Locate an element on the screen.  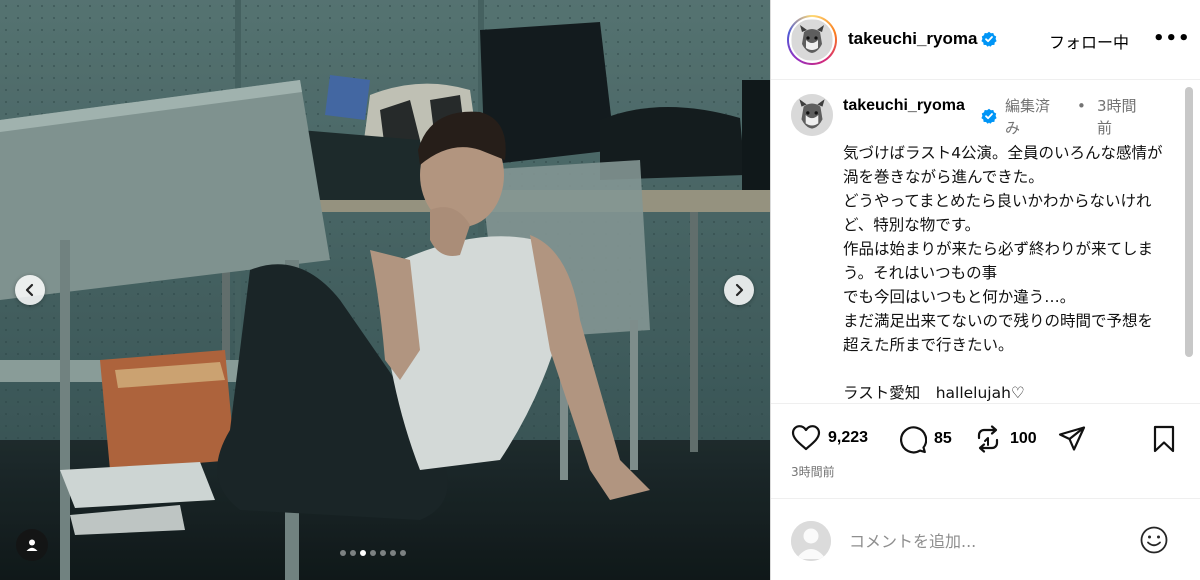
emoji-picker-button is located at coordinates (1154, 542).